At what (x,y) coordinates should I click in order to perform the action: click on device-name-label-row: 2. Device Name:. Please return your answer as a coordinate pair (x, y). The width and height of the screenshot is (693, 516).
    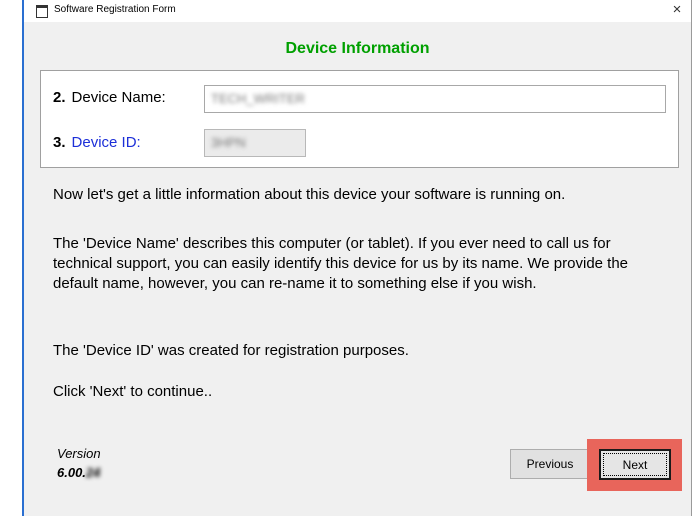
    Looking at the image, I should click on (109, 97).